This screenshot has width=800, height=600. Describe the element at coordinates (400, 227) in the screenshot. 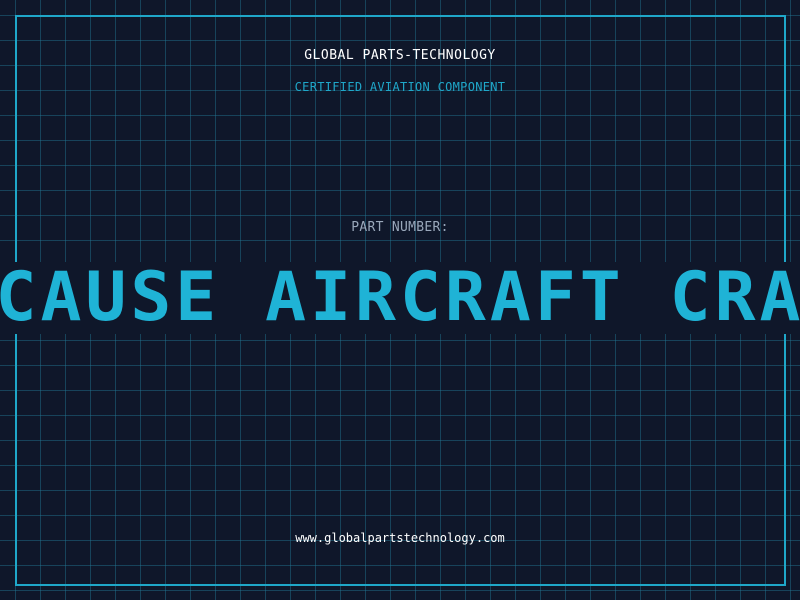

I see `part-number-label: PART NUMBER:` at that location.